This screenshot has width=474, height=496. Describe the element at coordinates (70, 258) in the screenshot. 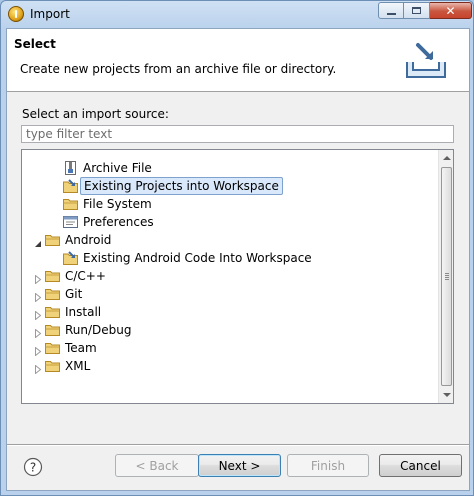

I see `android-project-icon` at that location.